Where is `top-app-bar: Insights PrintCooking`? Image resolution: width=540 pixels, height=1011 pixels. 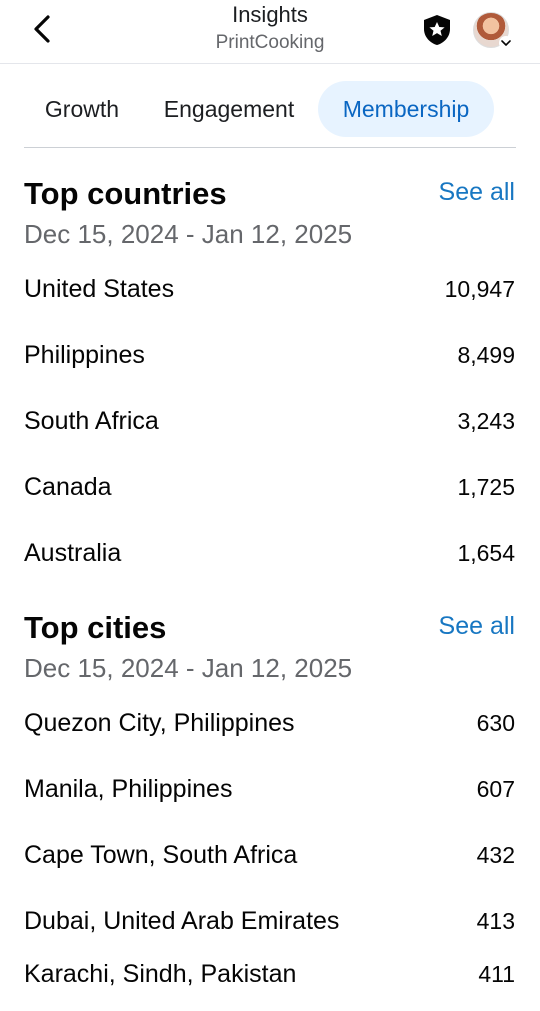
top-app-bar: Insights PrintCooking is located at coordinates (270, 32).